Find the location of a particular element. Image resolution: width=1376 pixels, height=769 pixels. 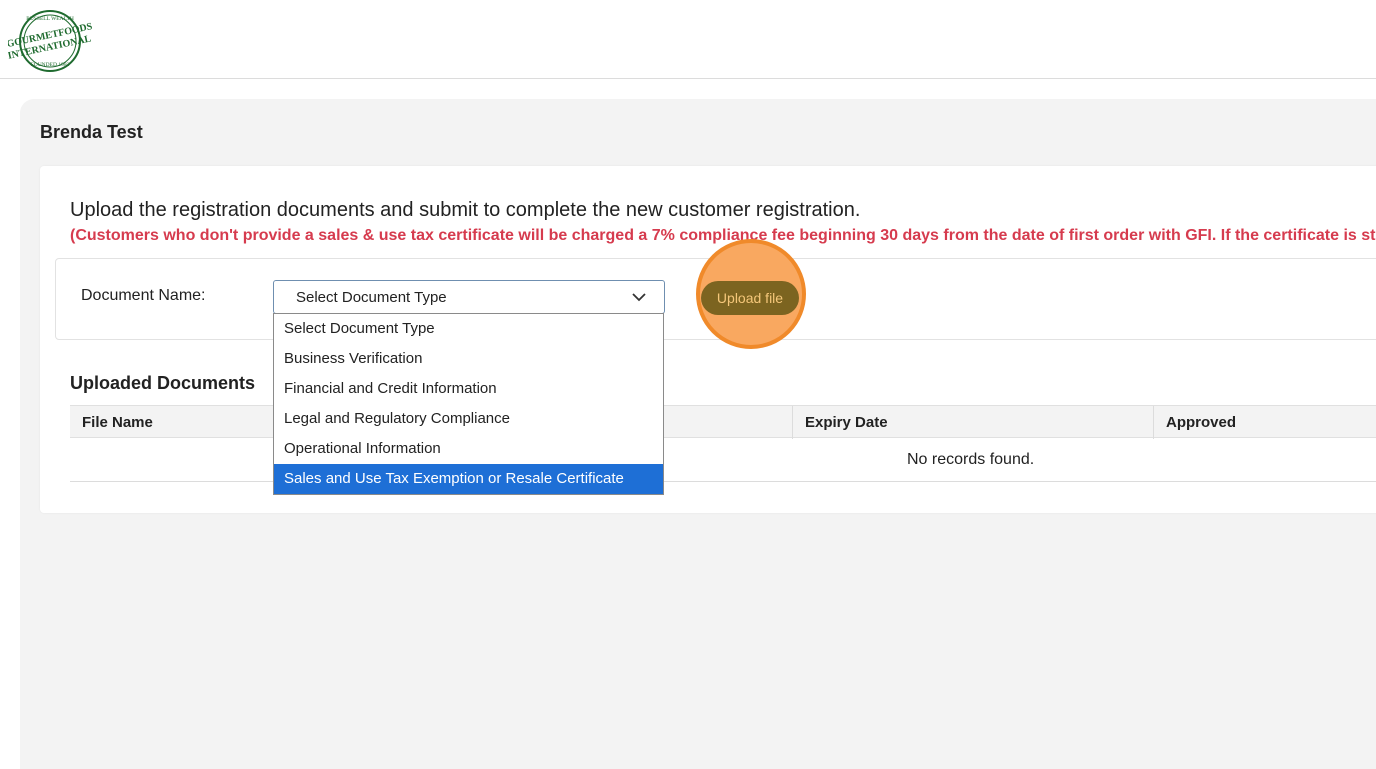

documents-table-header: File Name Expiry Date Approved is located at coordinates (723, 422).